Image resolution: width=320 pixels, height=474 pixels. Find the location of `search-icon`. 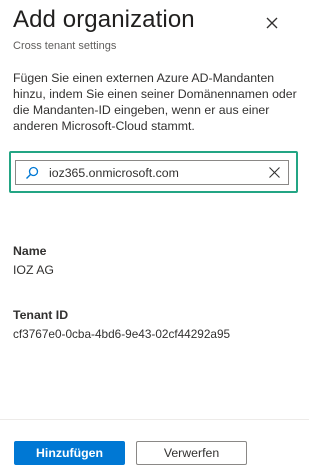

search-icon is located at coordinates (32, 173).